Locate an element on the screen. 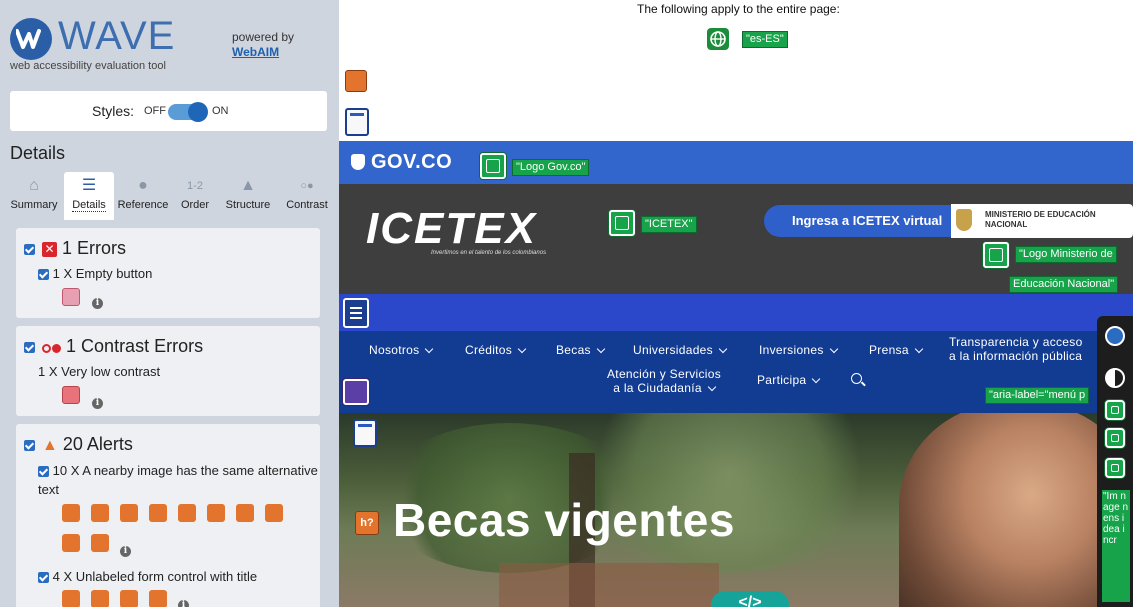  menu-icon is located at coordinates (356, 313).